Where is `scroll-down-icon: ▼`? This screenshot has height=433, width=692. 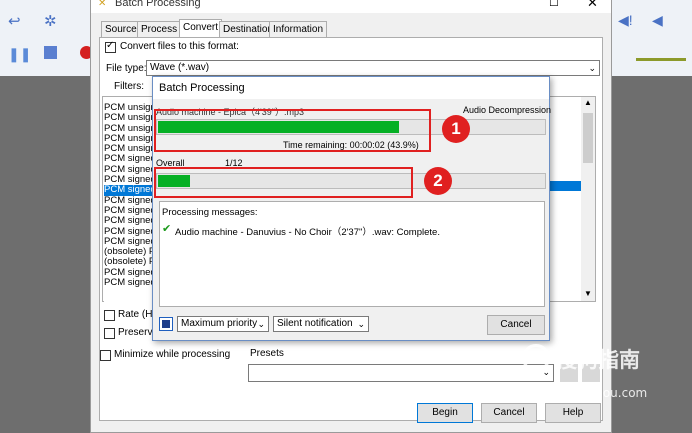 scroll-down-icon: ▼ is located at coordinates (588, 293).